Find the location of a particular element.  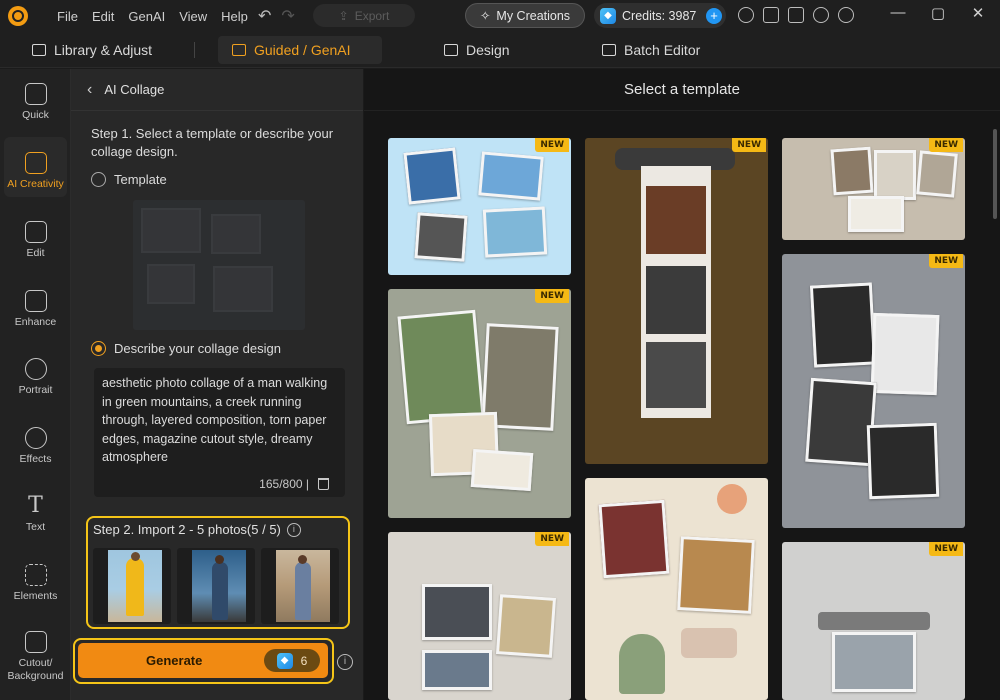

rail-label: Cutout/ Background is located at coordinates (35, 669).